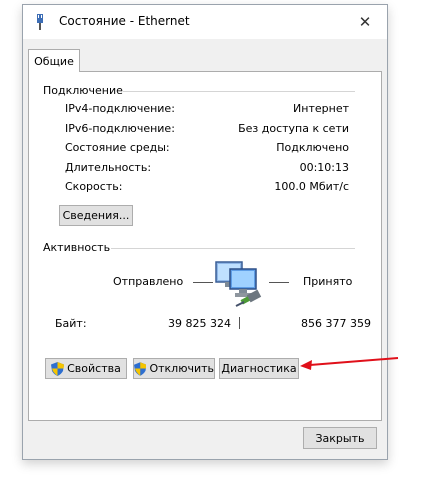 This screenshot has width=428, height=495. I want to click on duration-value: 00:10:13, so click(324, 167).